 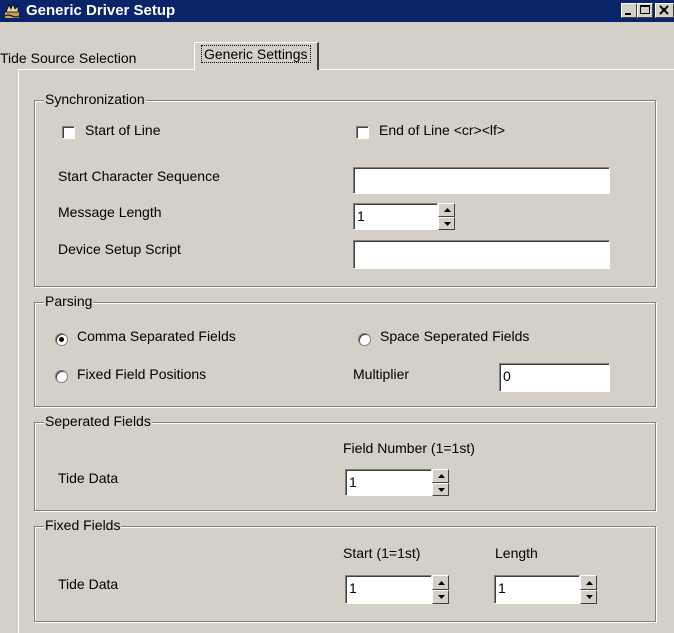 What do you see at coordinates (455, 336) in the screenshot?
I see `radio-label: Space Seperated Fields` at bounding box center [455, 336].